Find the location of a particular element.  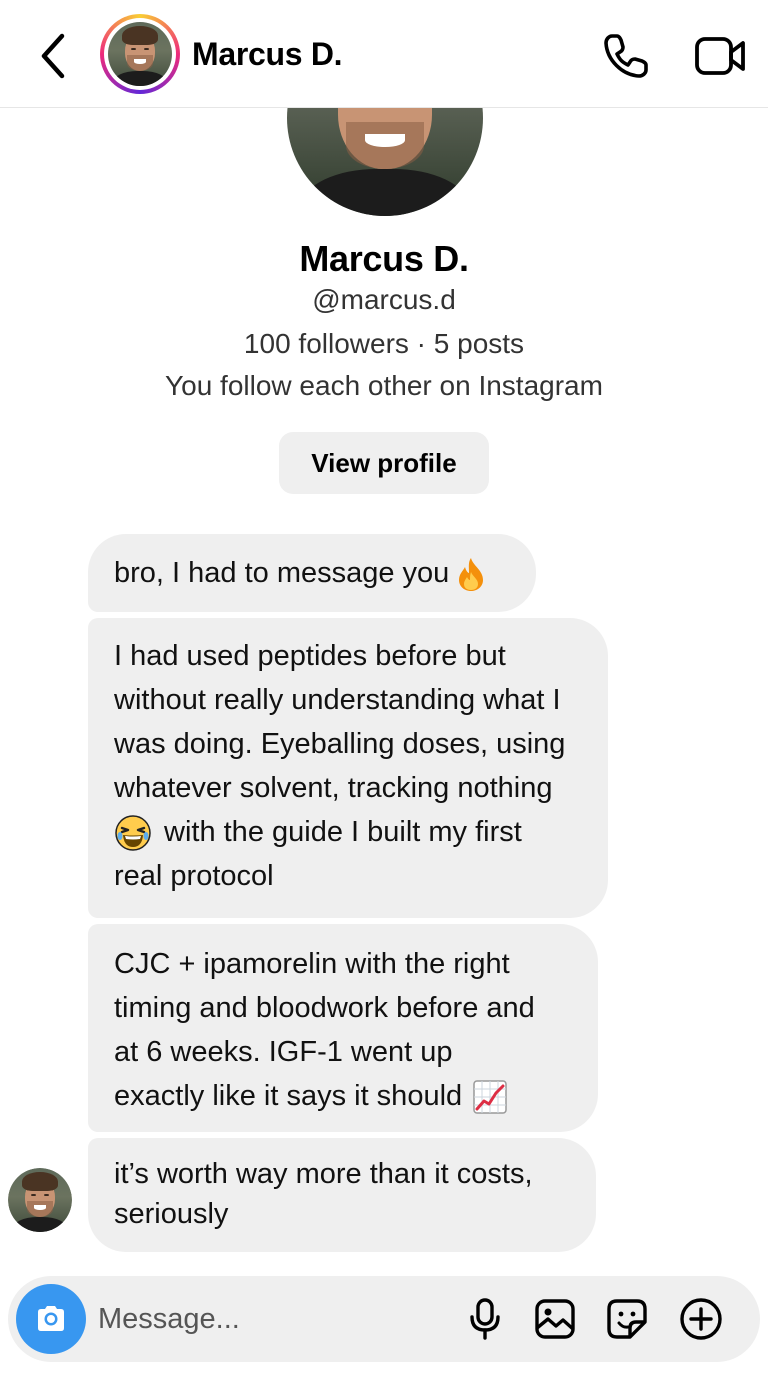

chevron-left-icon is located at coordinates (53, 56).